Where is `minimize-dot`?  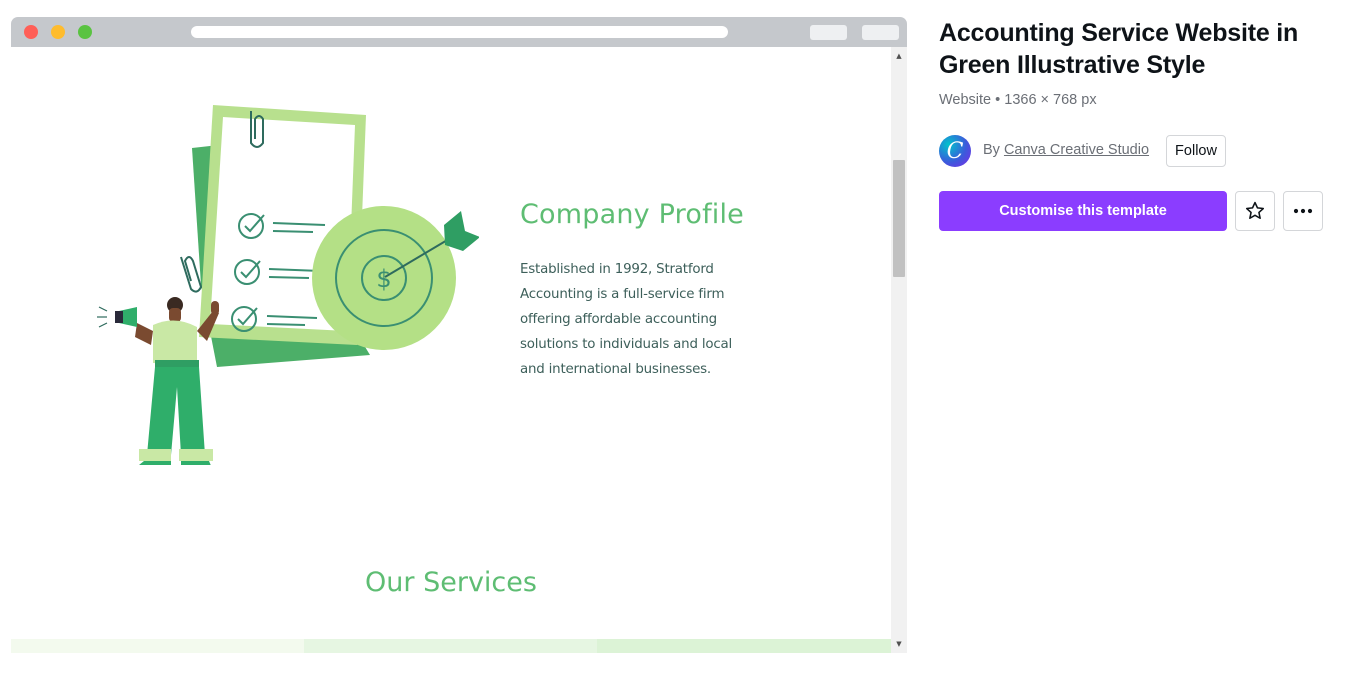
minimize-dot is located at coordinates (58, 32).